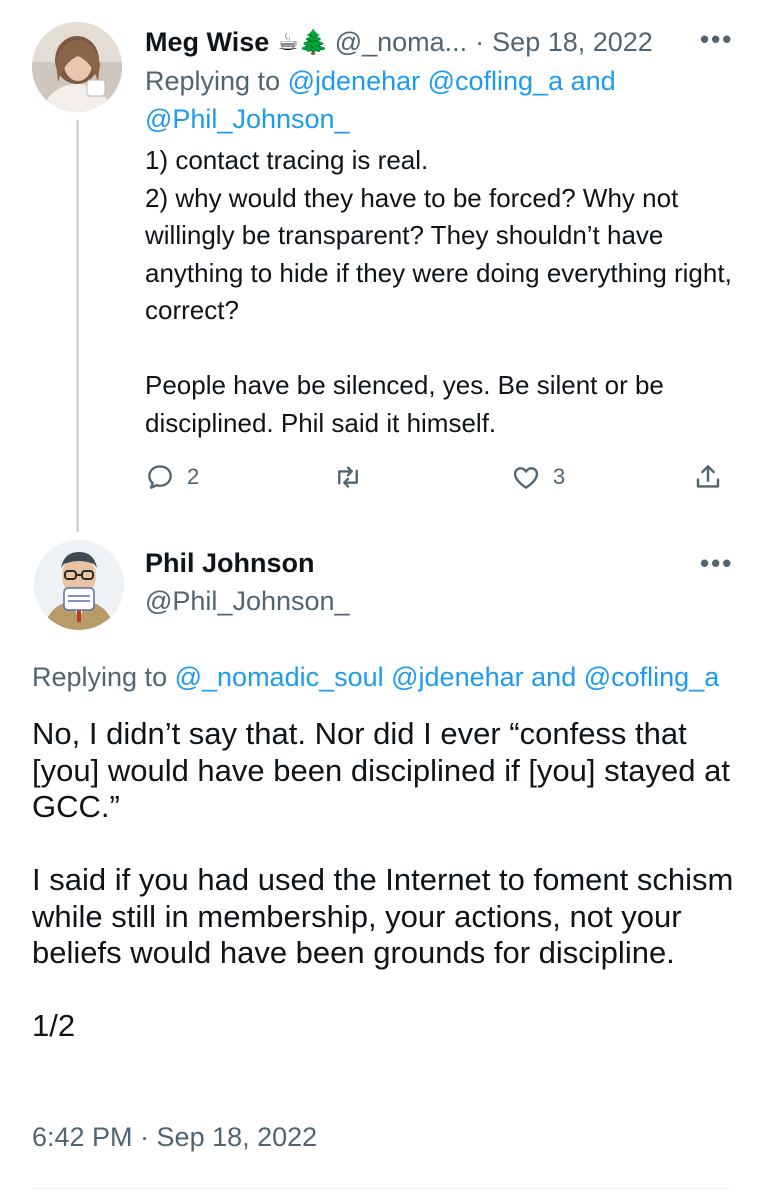 The image size is (765, 1200). I want to click on retweet-icon, so click(348, 477).